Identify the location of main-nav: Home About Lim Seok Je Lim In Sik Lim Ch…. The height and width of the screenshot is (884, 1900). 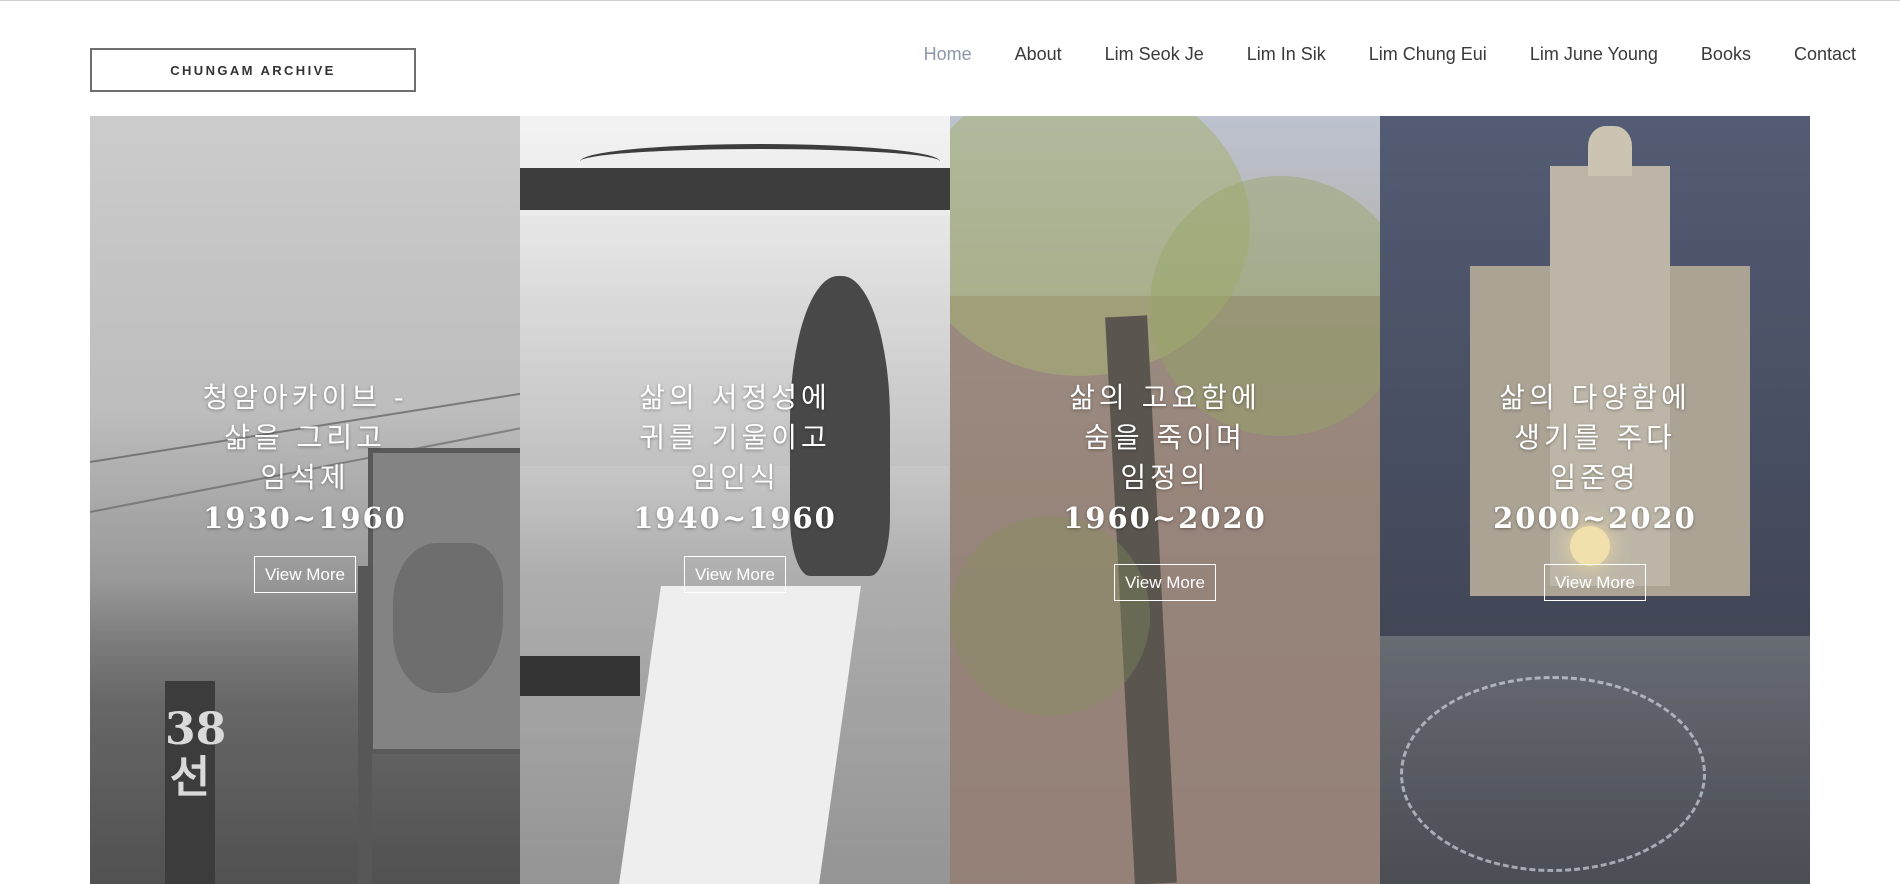
(1390, 54).